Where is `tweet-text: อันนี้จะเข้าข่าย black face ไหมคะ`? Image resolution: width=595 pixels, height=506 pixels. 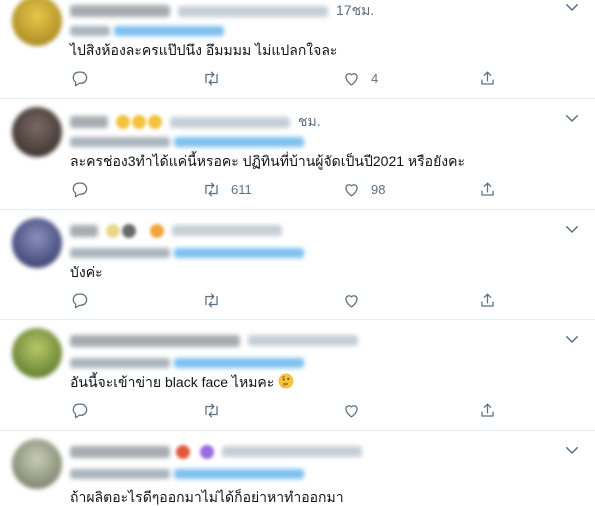 tweet-text: อันนี้จะเข้าข่าย black face ไหมคะ is located at coordinates (182, 382).